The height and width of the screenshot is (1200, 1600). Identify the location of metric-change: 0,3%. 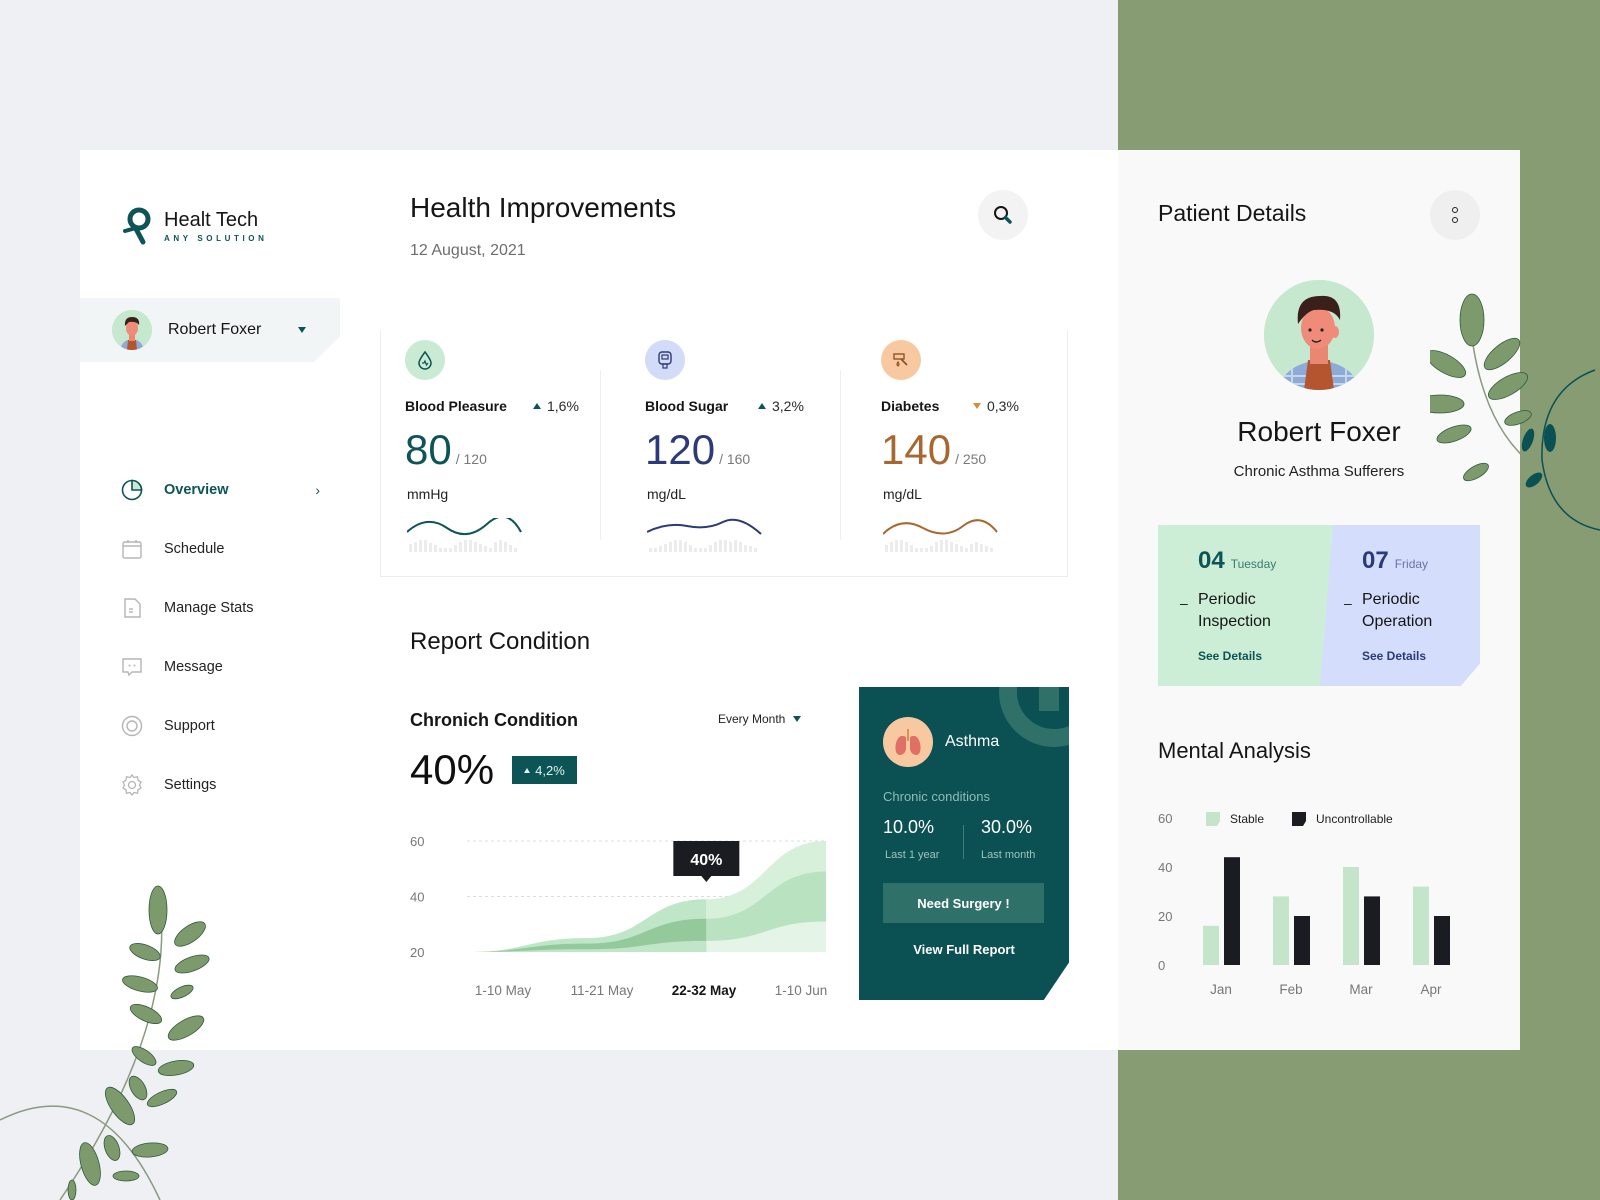
(996, 406).